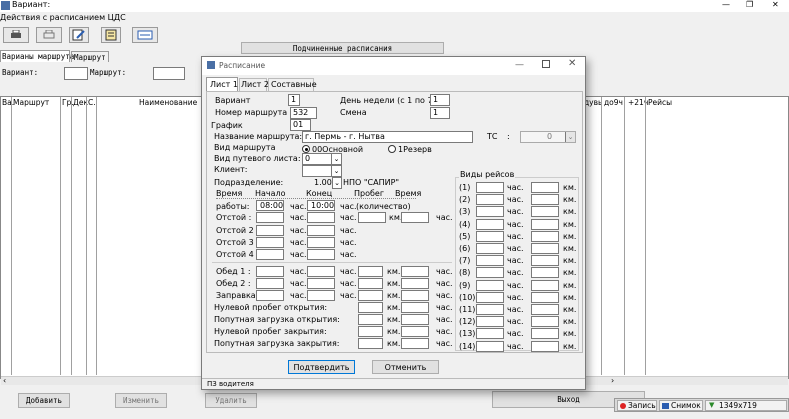  Describe the element at coordinates (746, 405) in the screenshot. I see `resolution-button: ▼ 1349x719` at that location.